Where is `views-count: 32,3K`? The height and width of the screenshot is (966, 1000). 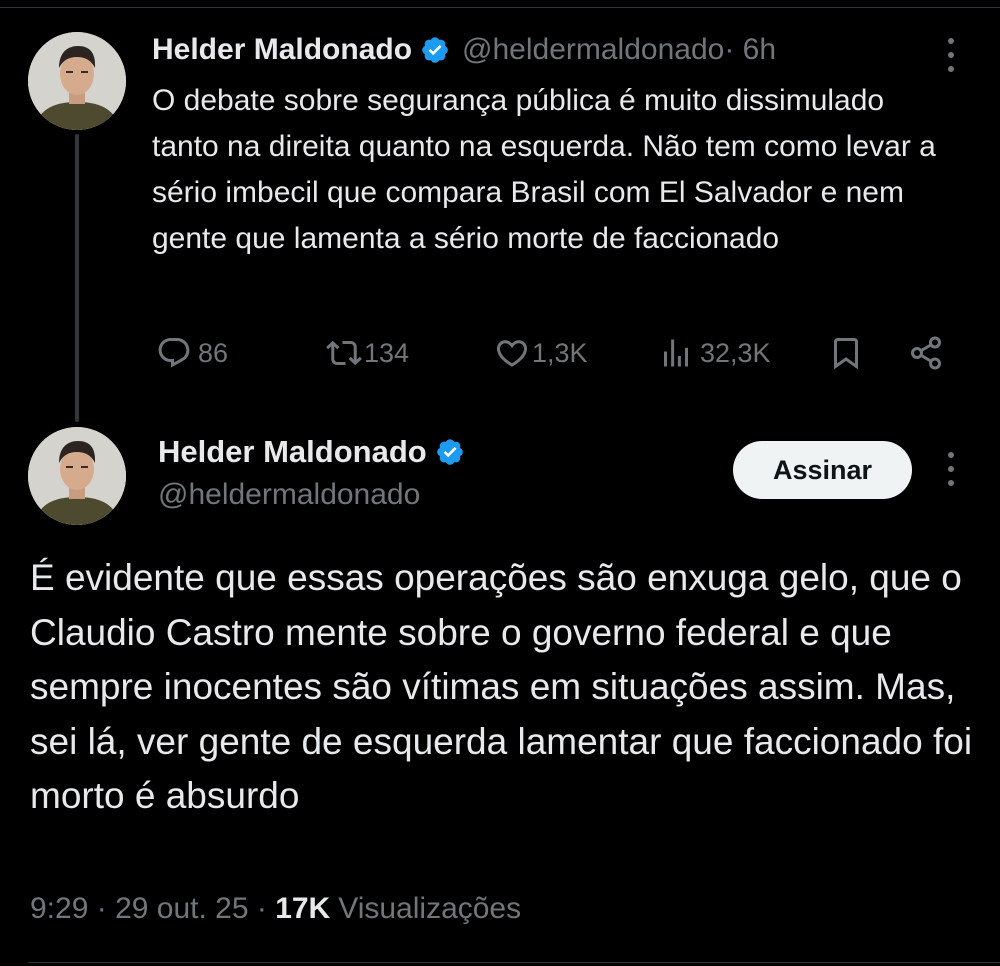
views-count: 32,3K is located at coordinates (735, 352).